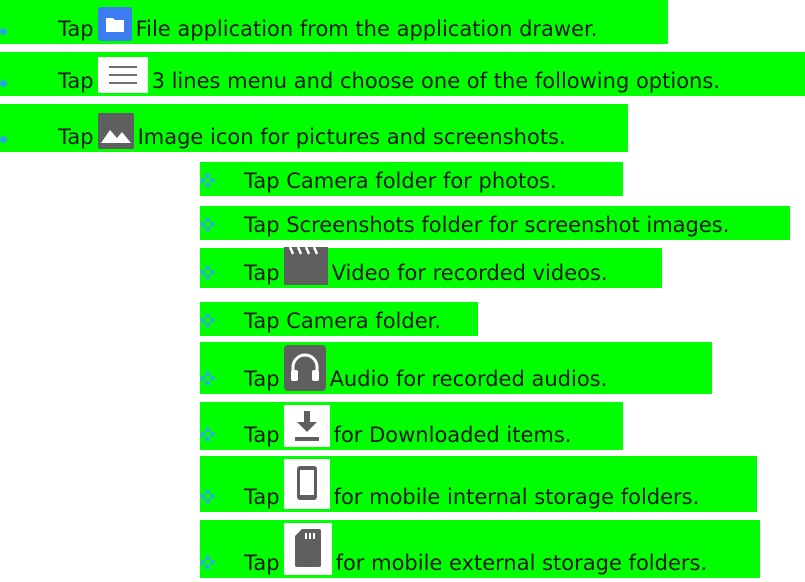 The width and height of the screenshot is (805, 582). Describe the element at coordinates (468, 379) in the screenshot. I see `substep-text: Audio for recorded audios.` at that location.